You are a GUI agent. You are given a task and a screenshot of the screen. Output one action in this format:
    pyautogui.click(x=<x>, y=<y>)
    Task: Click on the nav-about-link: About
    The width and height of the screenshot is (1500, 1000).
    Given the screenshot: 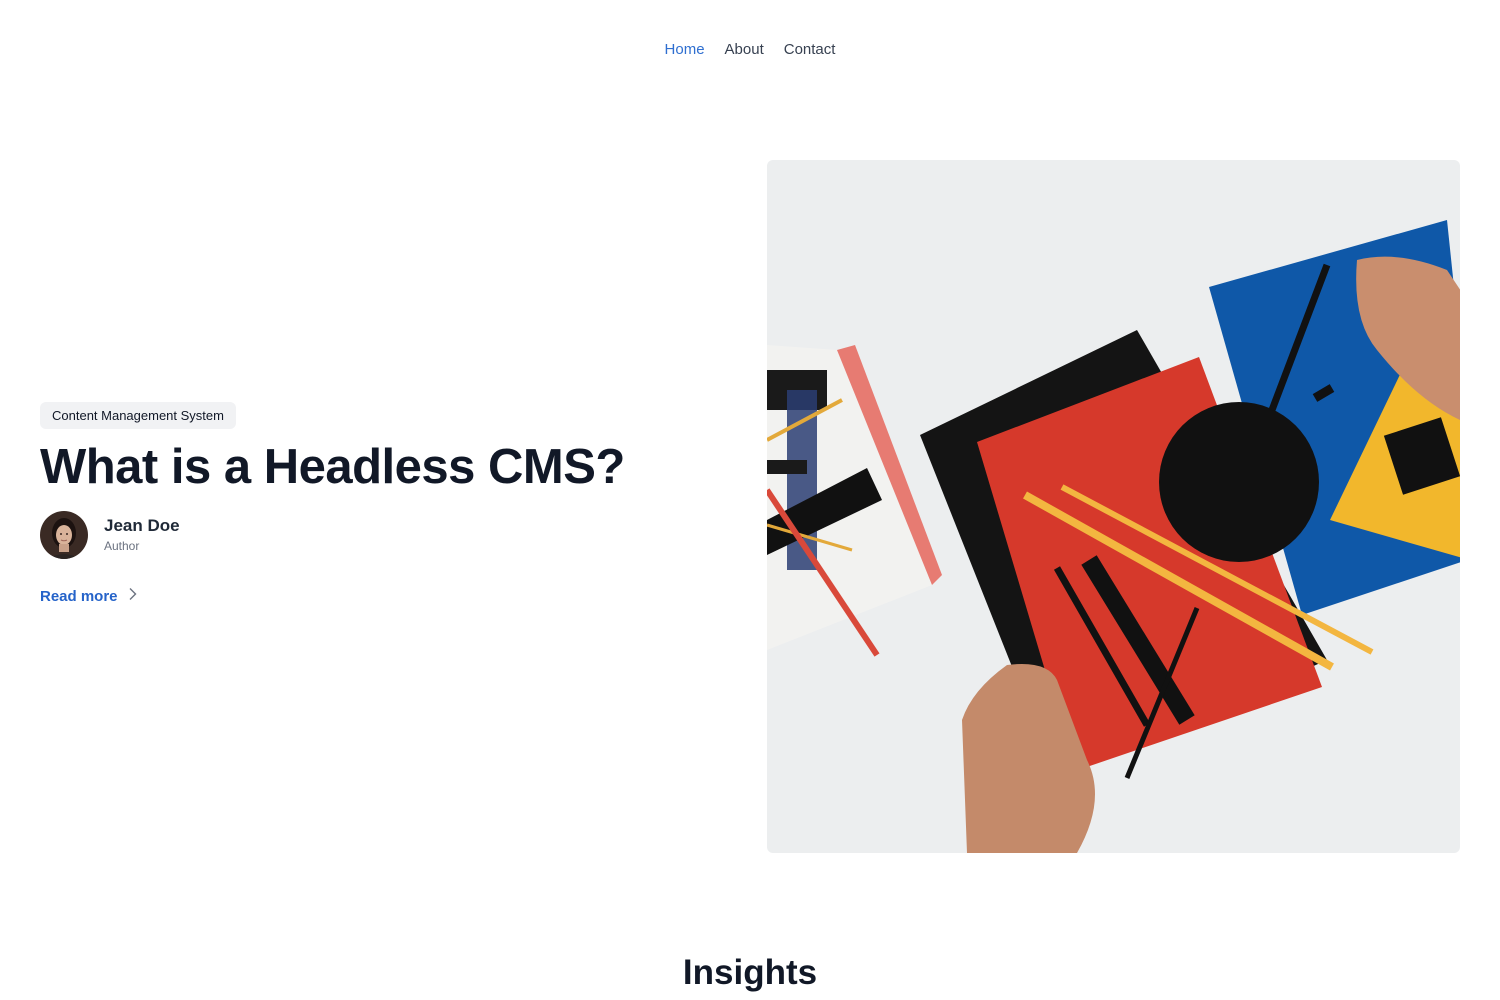 What is the action you would take?
    pyautogui.click(x=744, y=50)
    